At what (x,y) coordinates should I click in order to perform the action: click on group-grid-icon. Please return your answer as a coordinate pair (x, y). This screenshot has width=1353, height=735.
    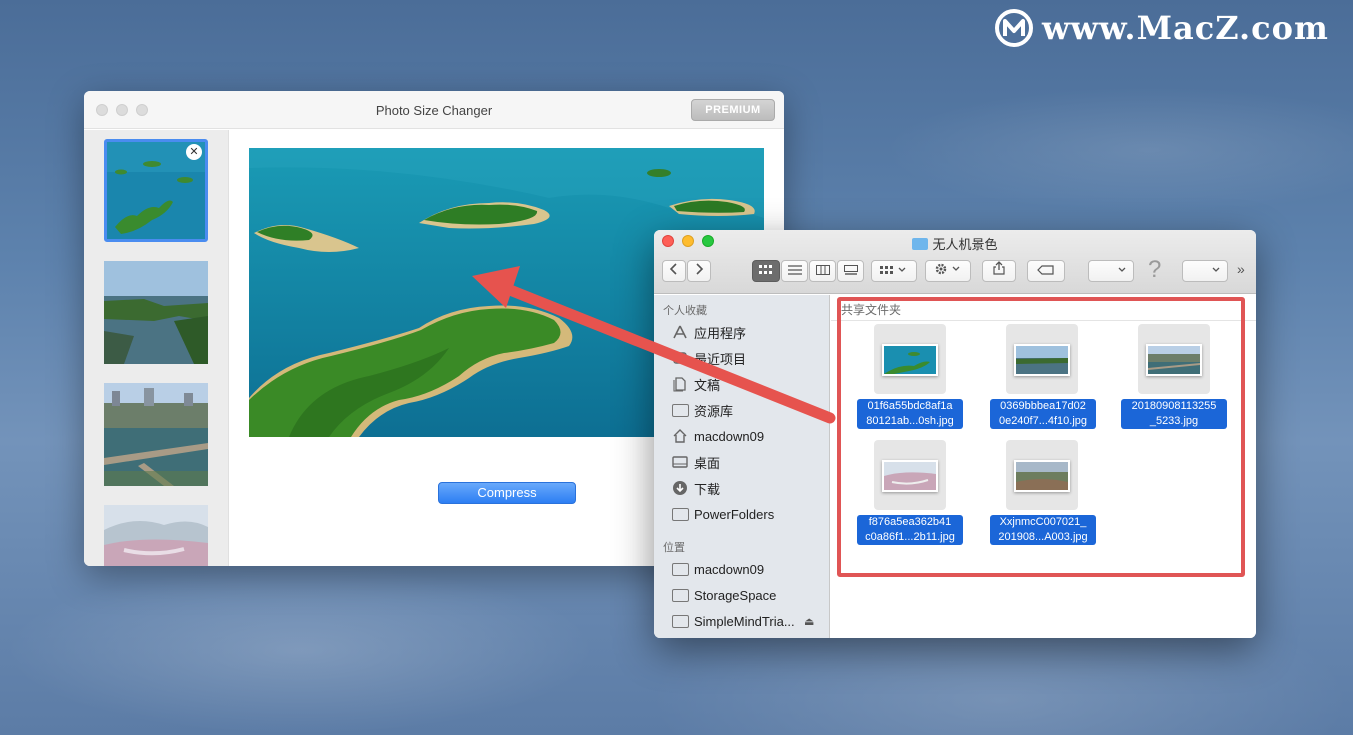
    Looking at the image, I should click on (893, 270).